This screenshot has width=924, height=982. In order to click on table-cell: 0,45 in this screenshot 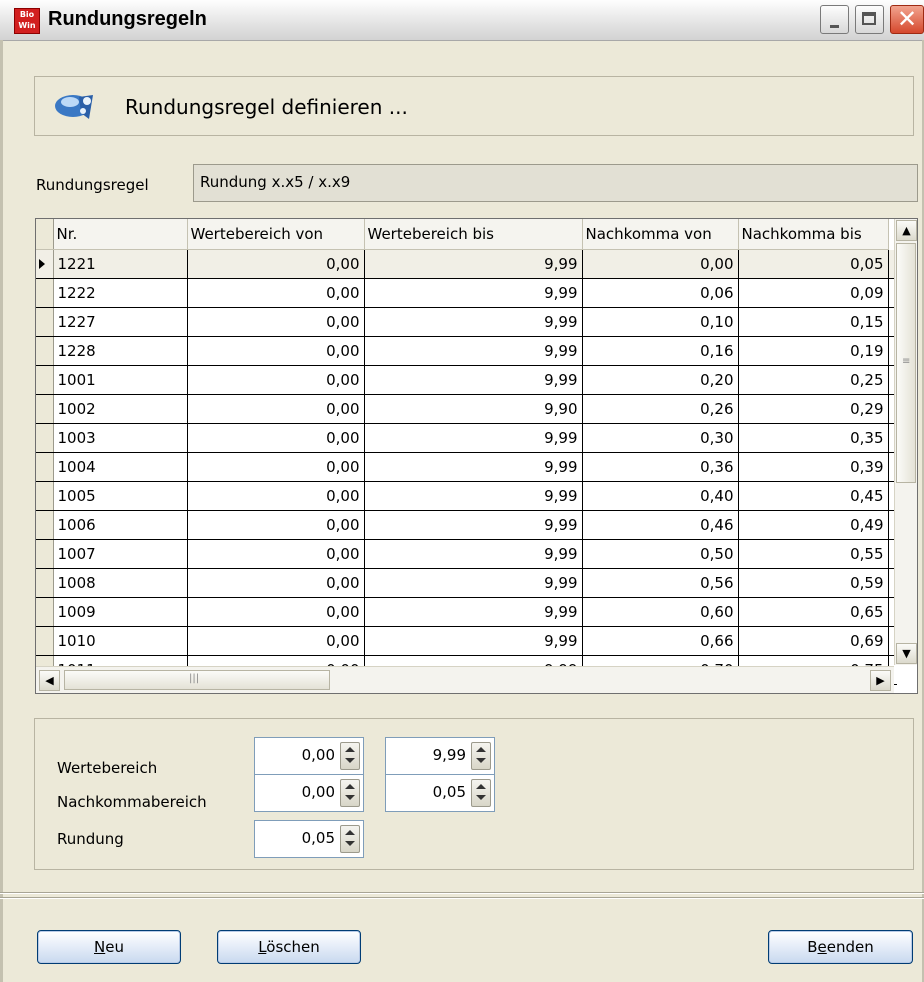, I will do `click(813, 496)`.